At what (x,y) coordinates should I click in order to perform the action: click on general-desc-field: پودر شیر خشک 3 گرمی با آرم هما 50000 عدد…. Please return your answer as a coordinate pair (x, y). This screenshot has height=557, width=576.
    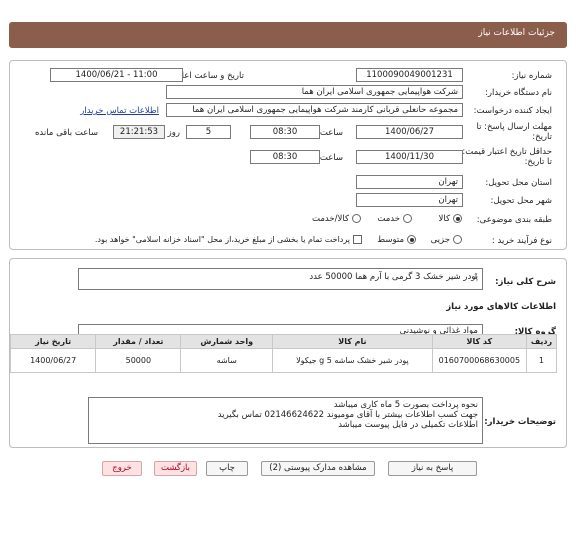
    Looking at the image, I should click on (280, 279).